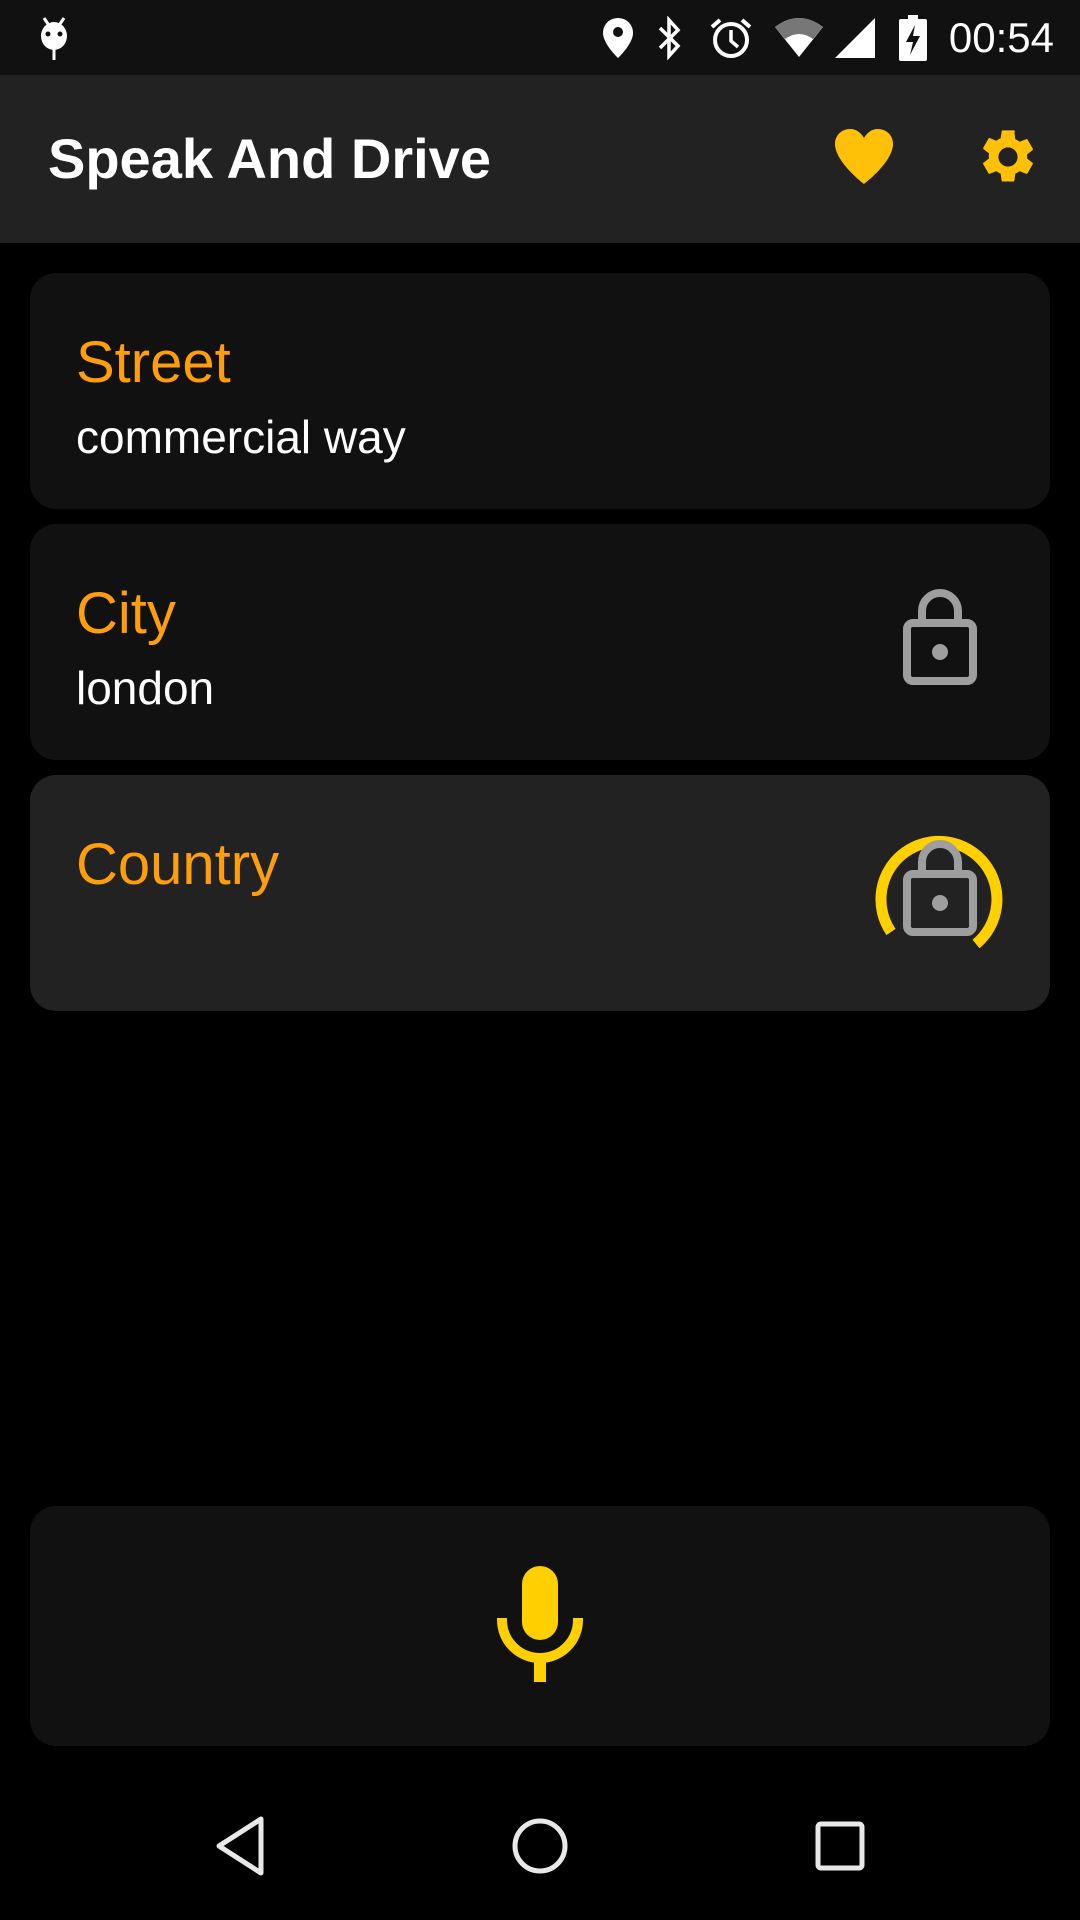 This screenshot has width=1080, height=1920. Describe the element at coordinates (540, 37) in the screenshot. I see `status-bar: 00:54` at that location.